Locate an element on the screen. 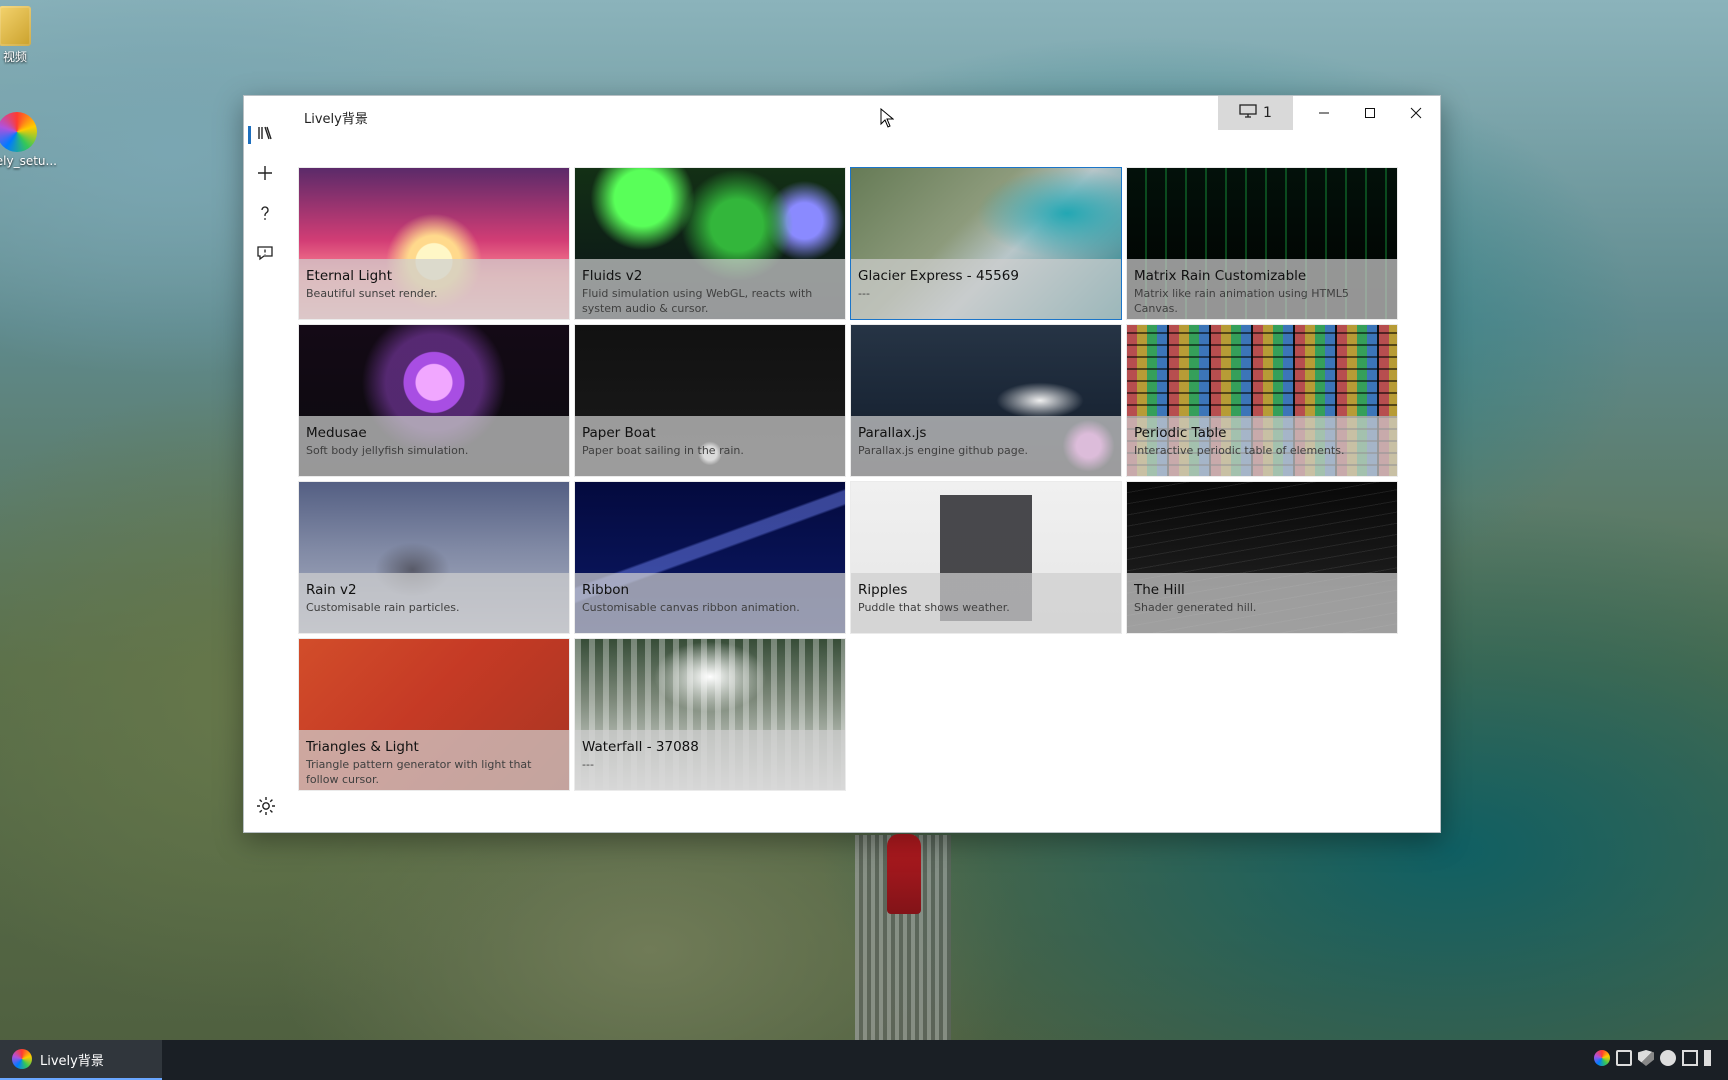  taskbar: Lively背景 is located at coordinates (864, 1060).